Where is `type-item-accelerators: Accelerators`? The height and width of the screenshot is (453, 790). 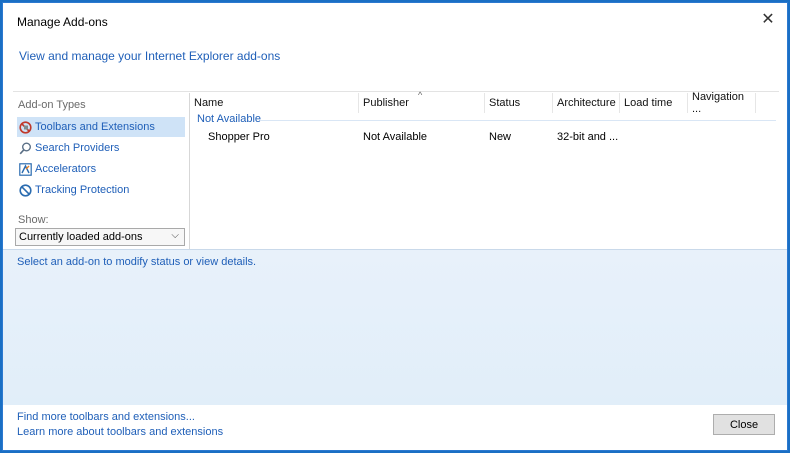 type-item-accelerators: Accelerators is located at coordinates (101, 169).